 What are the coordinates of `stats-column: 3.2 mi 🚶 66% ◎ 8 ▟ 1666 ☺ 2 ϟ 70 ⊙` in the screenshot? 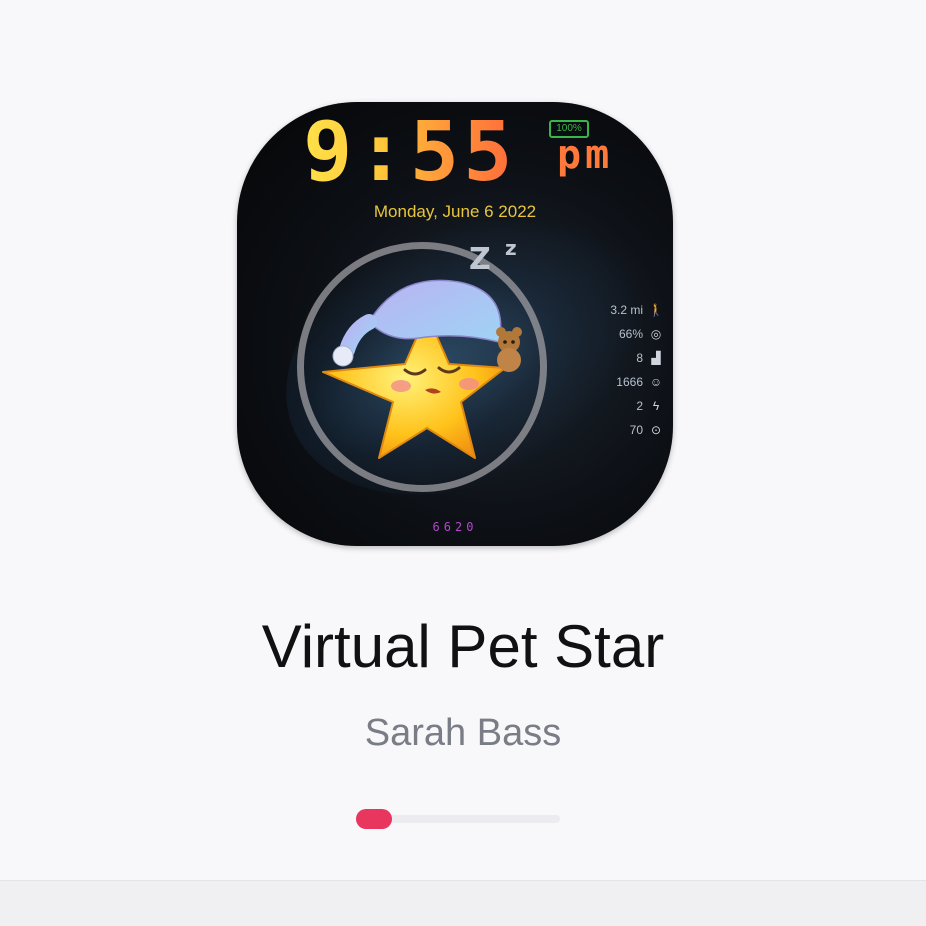 It's located at (625, 370).